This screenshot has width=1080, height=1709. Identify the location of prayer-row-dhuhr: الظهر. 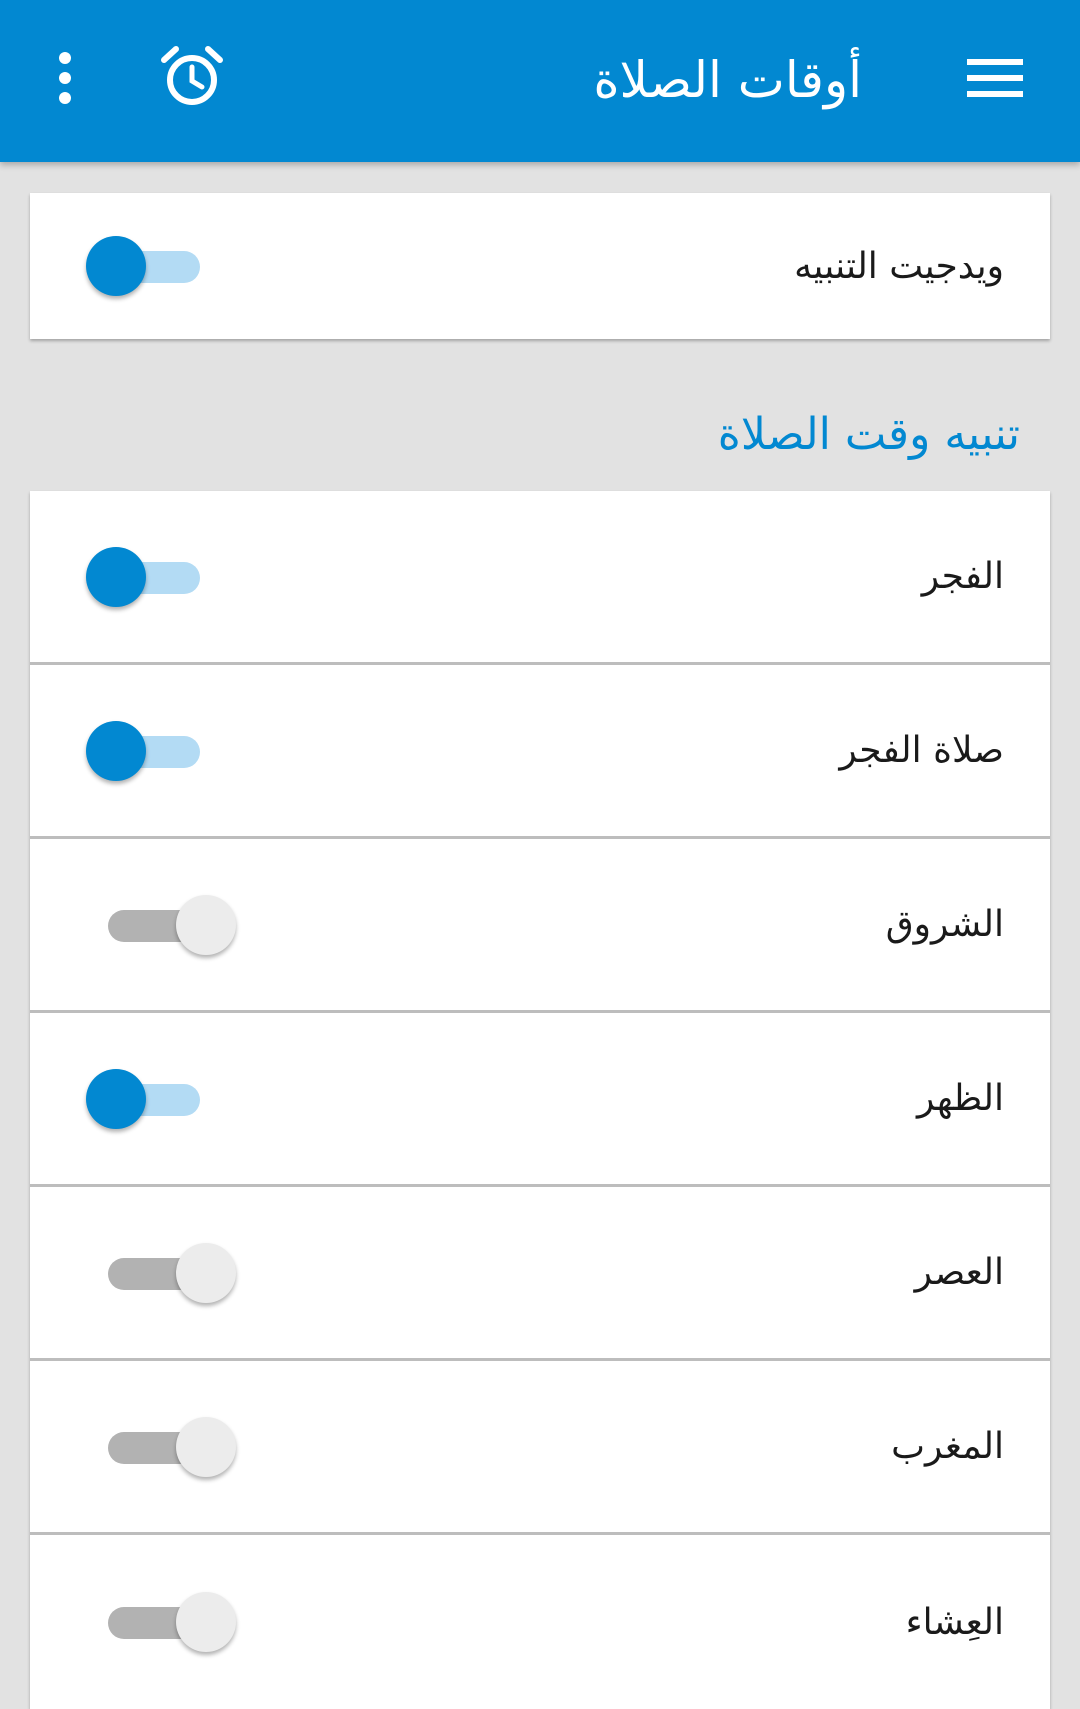
(540, 1100).